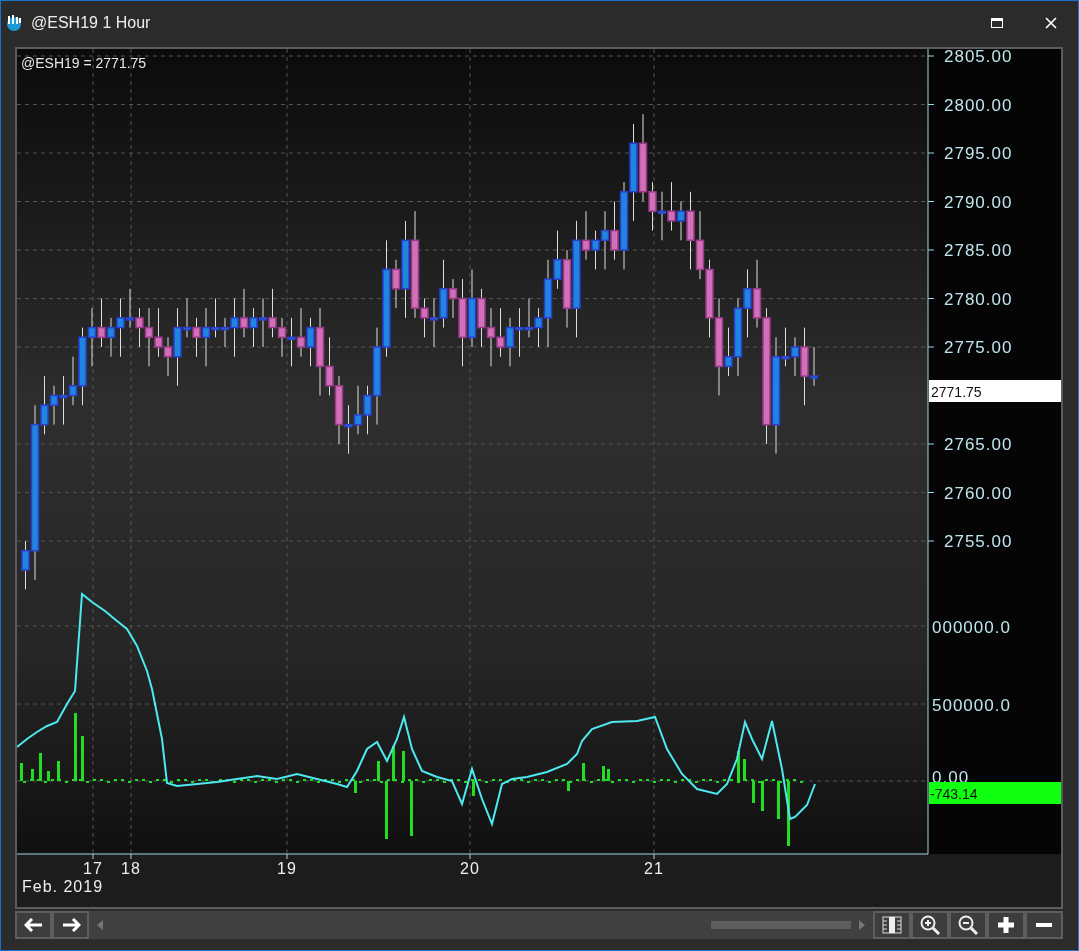 This screenshot has height=951, width=1079. Describe the element at coordinates (978, 444) in the screenshot. I see `price-axis-label: 2765.00` at that location.